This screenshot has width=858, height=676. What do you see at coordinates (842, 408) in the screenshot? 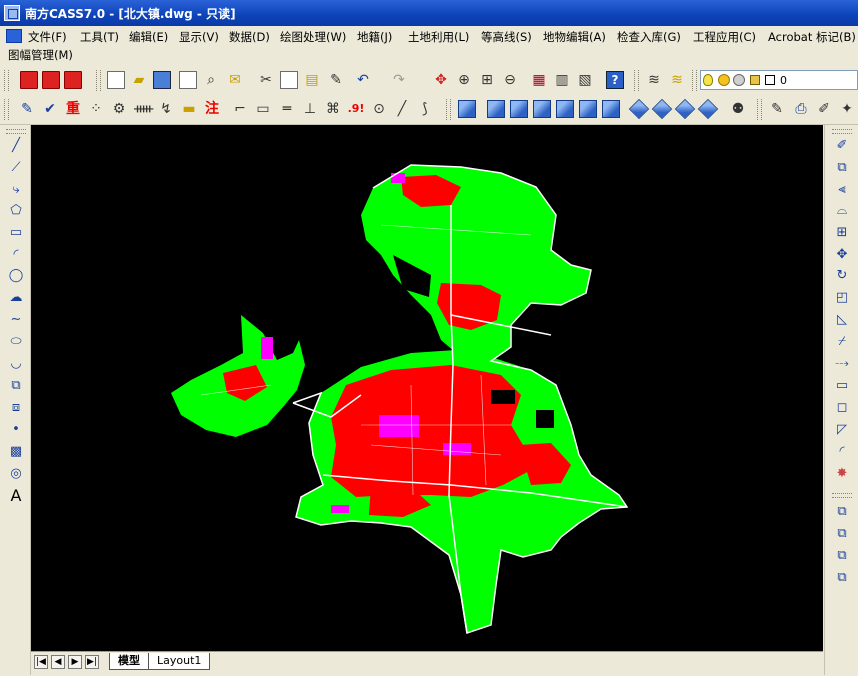
I see `break-at-point-icon: ◻` at bounding box center [842, 408].